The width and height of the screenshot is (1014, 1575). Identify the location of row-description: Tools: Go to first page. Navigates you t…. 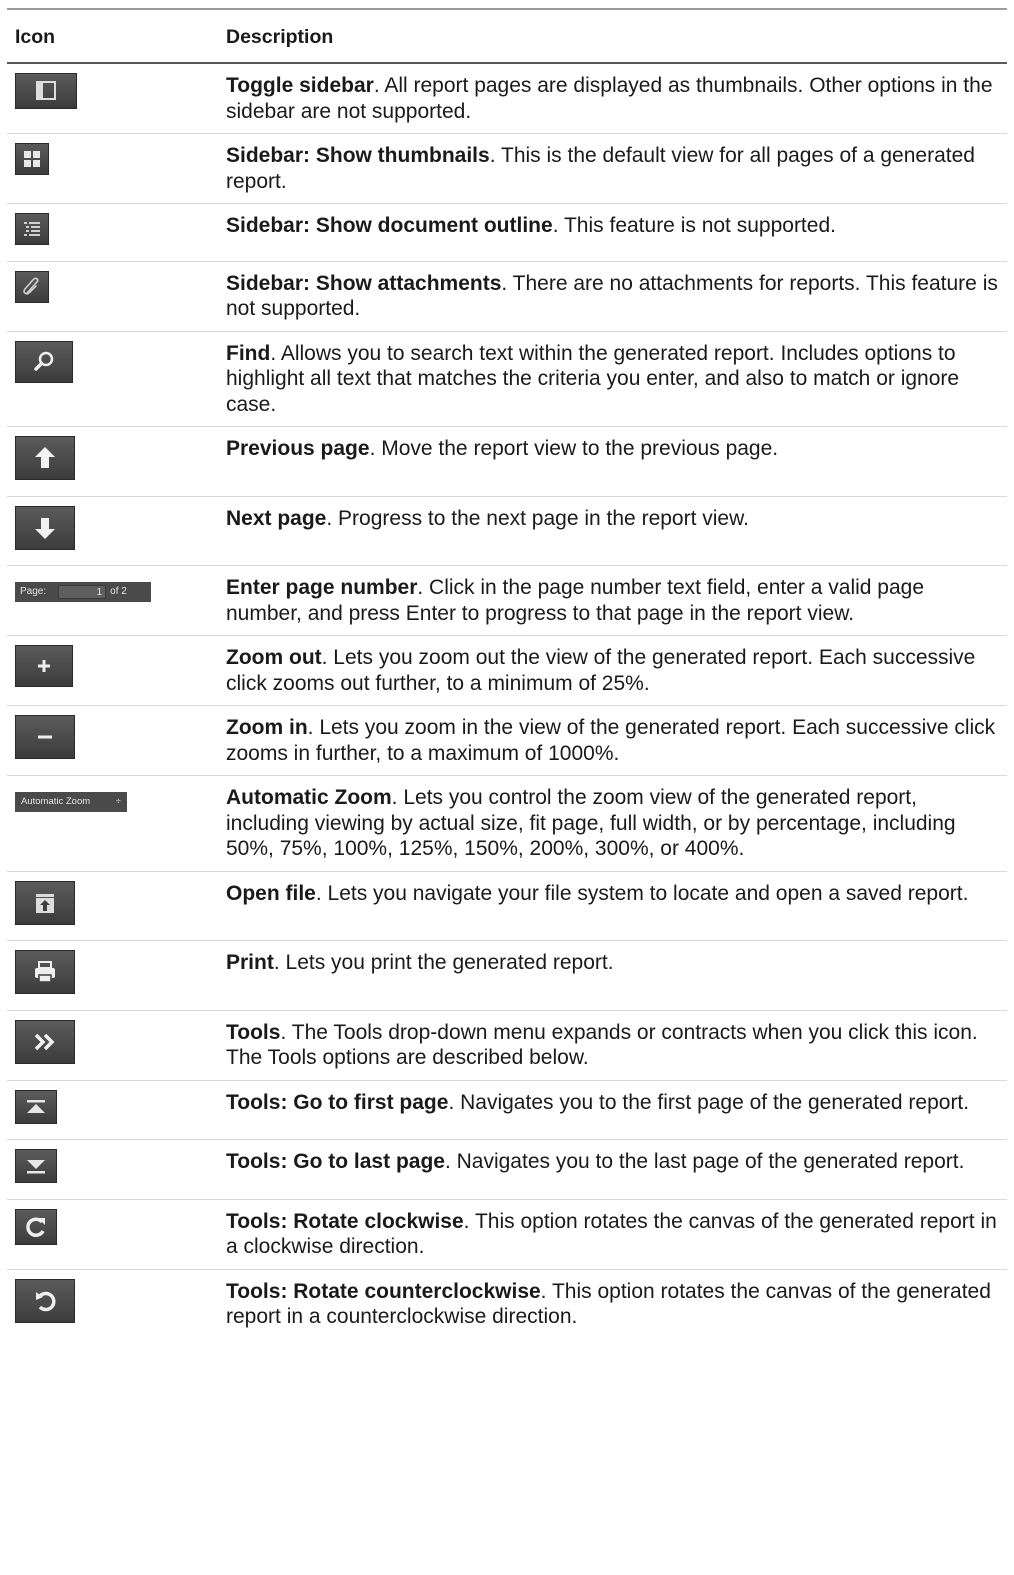
(612, 1110).